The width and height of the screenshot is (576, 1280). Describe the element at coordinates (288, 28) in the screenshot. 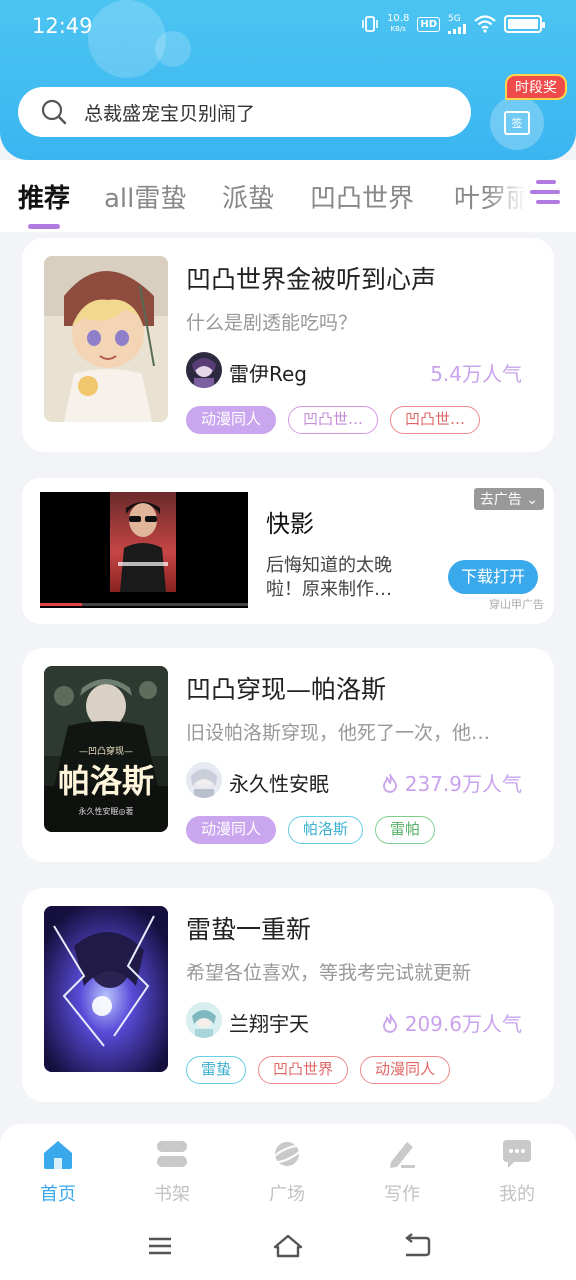

I see `status-bar: 12:49 10.8 KB/s HD 5G` at that location.